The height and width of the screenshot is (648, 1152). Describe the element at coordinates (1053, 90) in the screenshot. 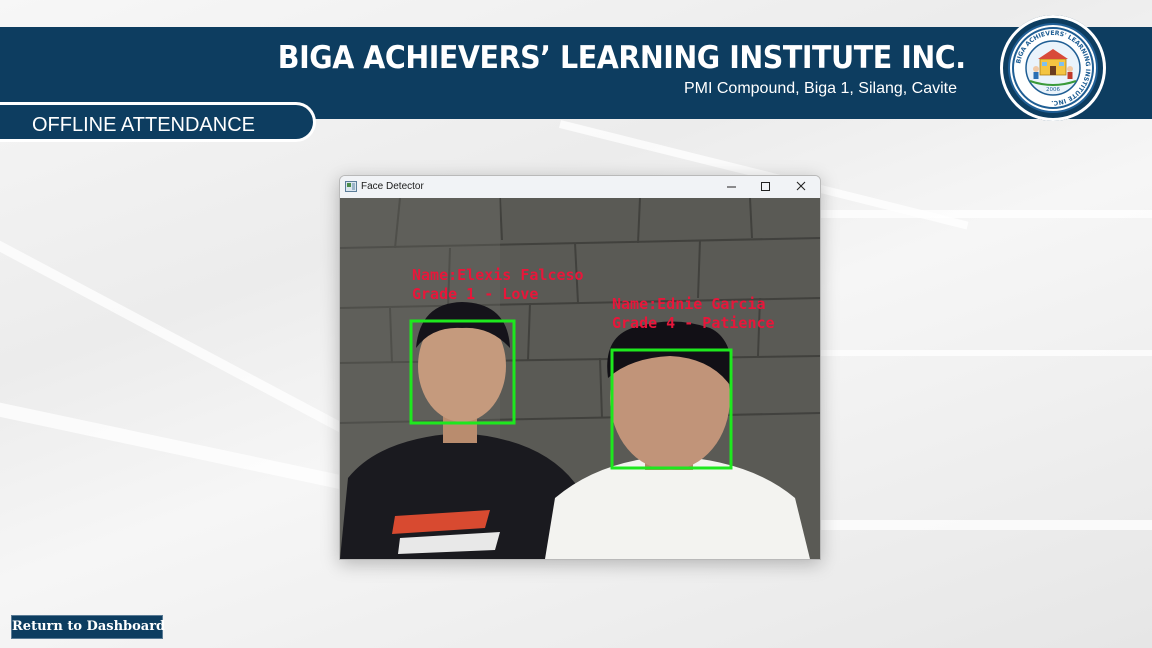

I see `logo-year: 2006` at that location.